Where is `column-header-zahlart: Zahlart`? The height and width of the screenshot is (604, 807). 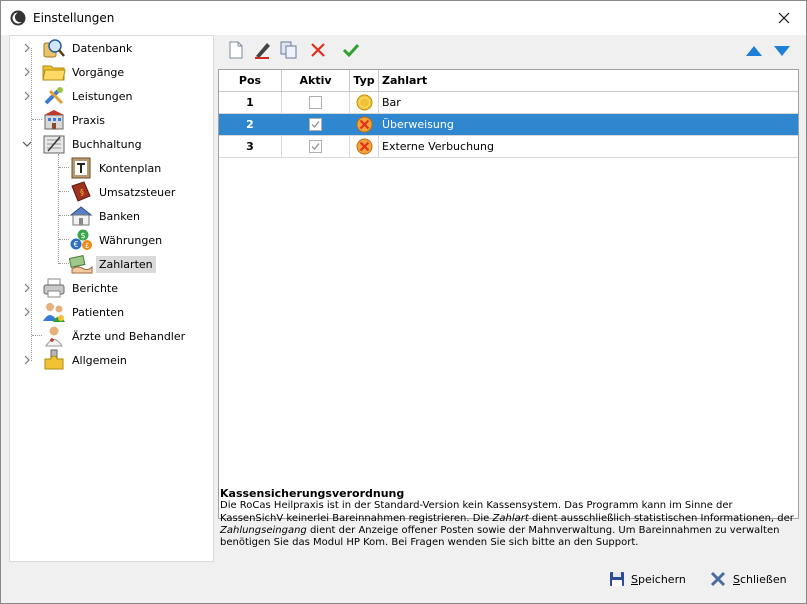 column-header-zahlart: Zahlart is located at coordinates (588, 81).